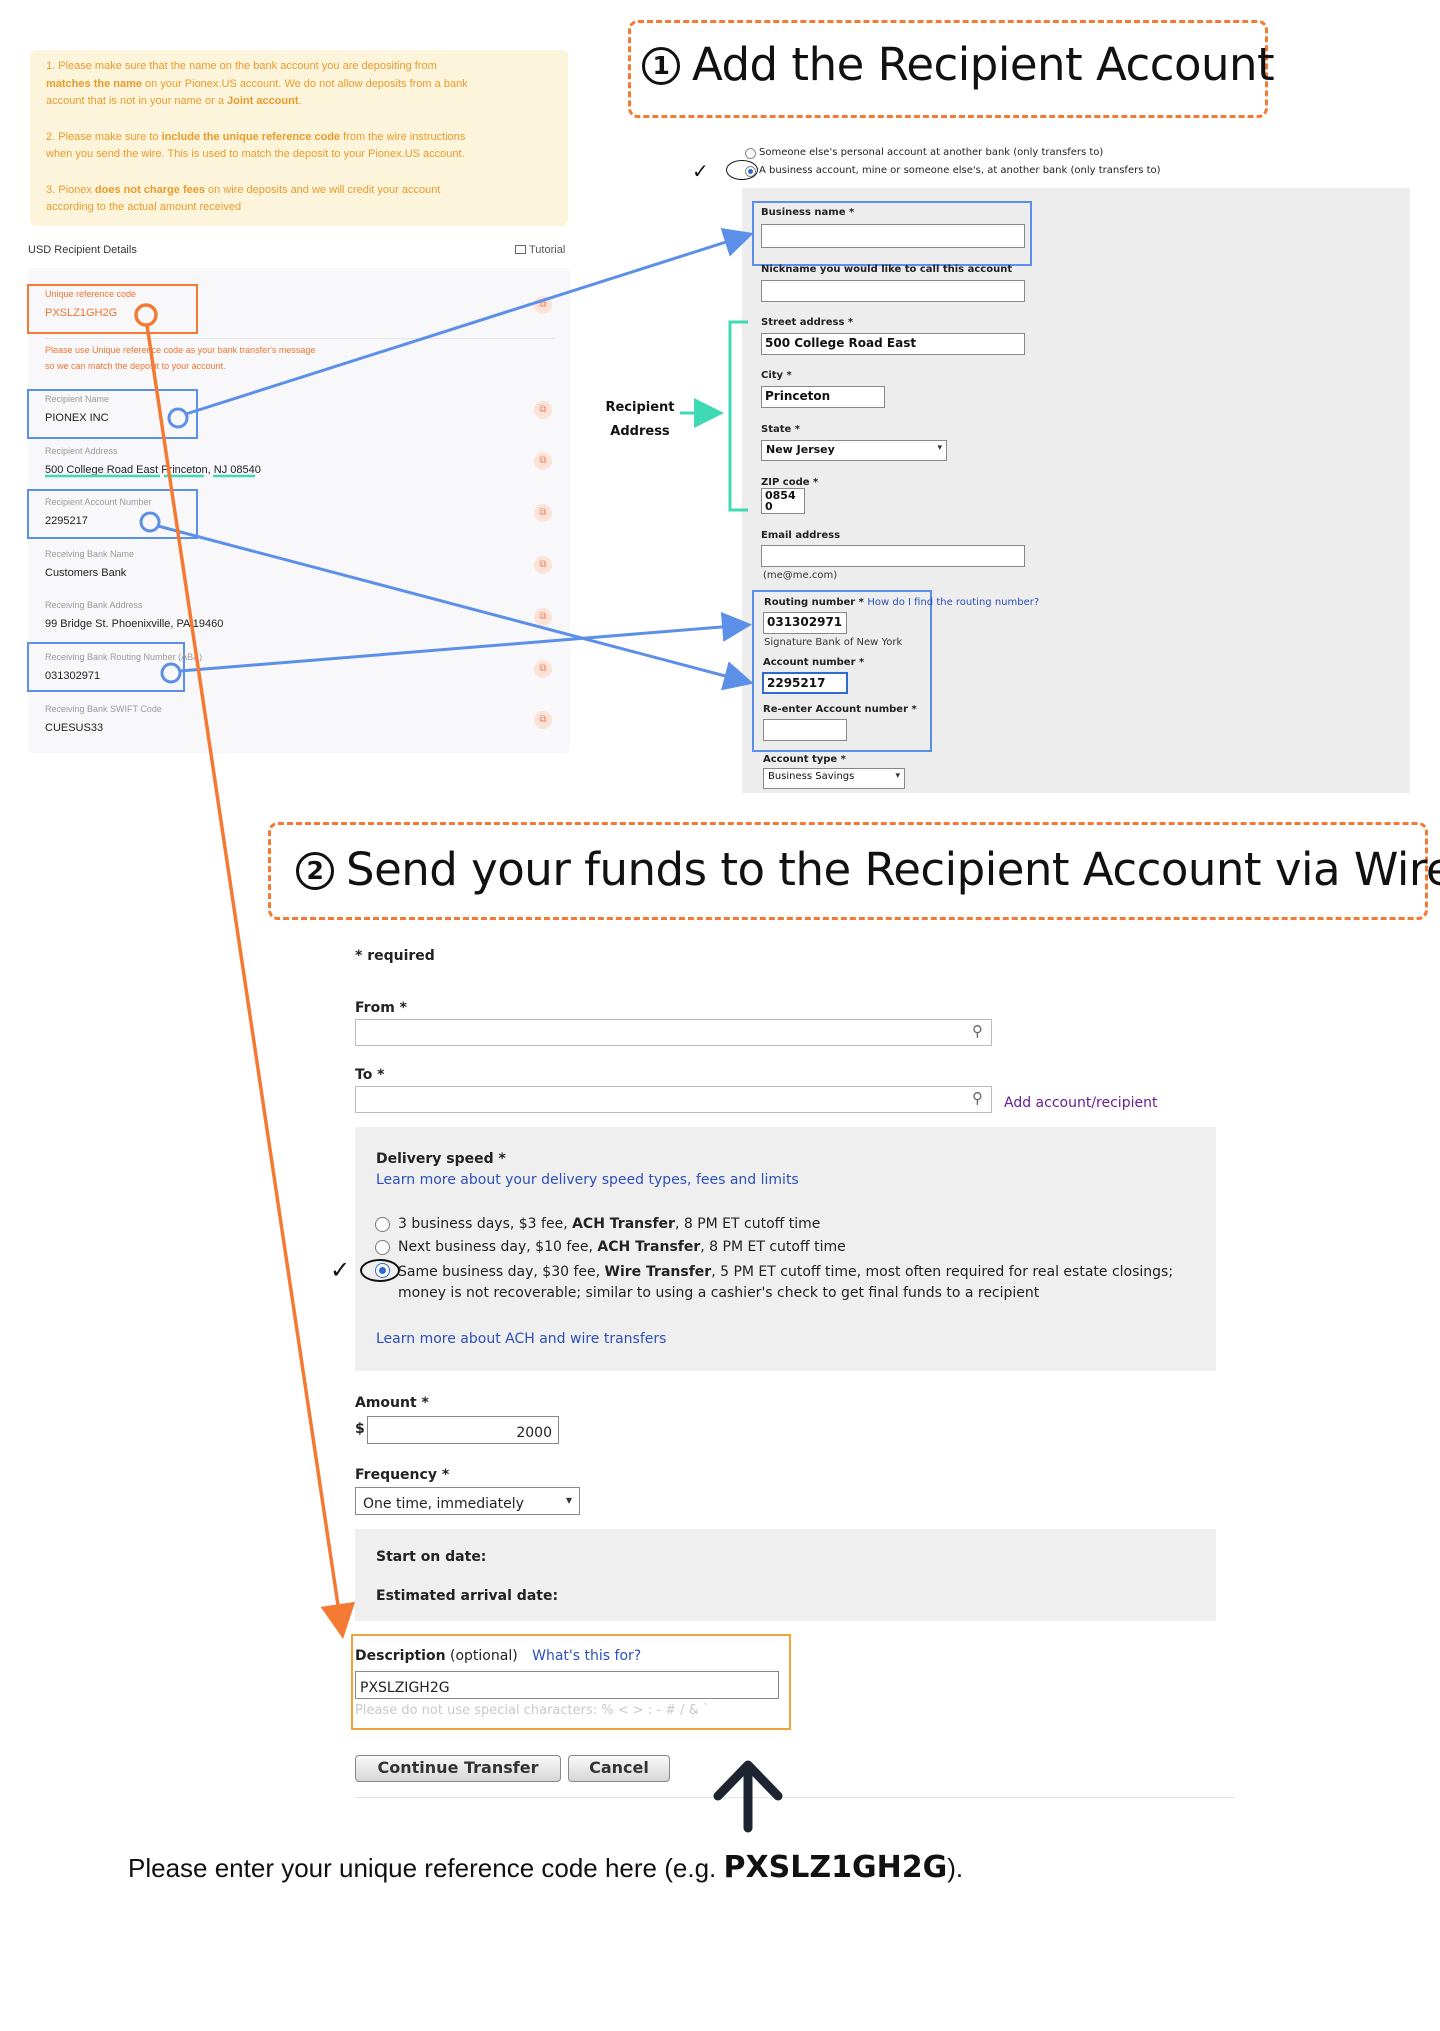 The height and width of the screenshot is (2031, 1440). I want to click on blue-connector-arrows, so click(446, 459).